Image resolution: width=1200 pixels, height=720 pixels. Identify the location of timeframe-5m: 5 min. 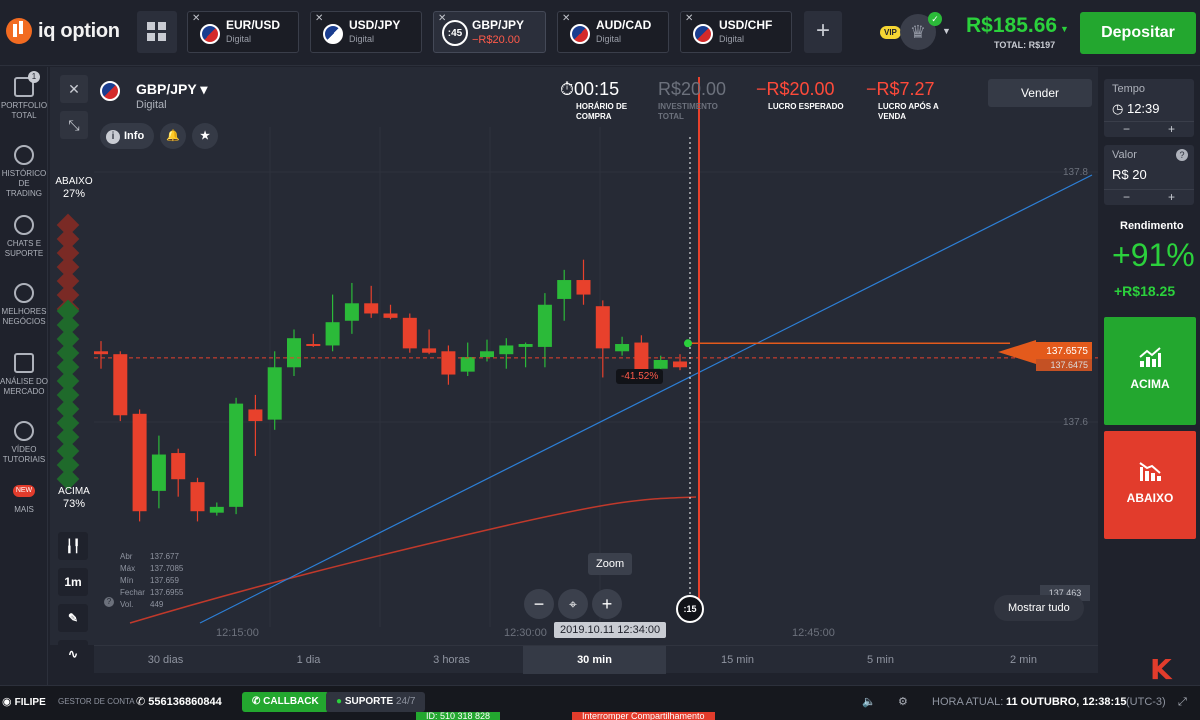
(880, 660).